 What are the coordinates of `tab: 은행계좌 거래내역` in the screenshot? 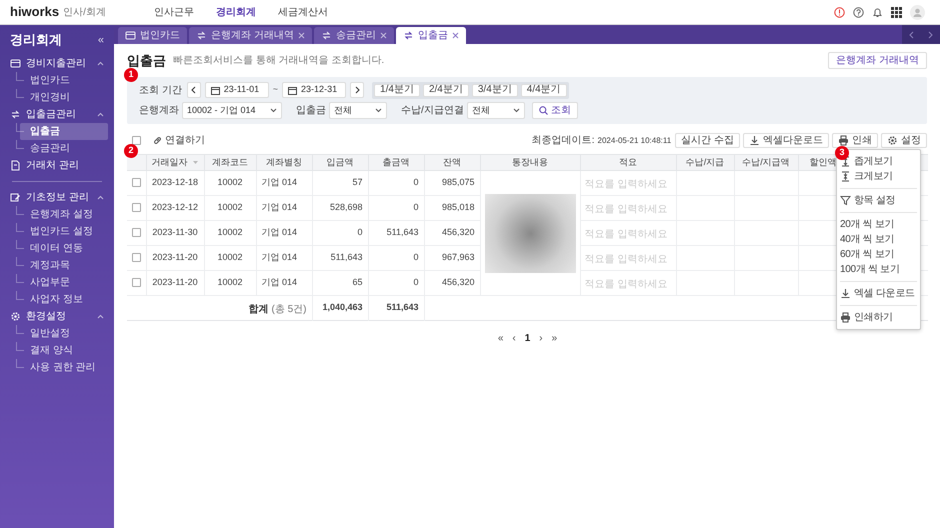 It's located at (250, 35).